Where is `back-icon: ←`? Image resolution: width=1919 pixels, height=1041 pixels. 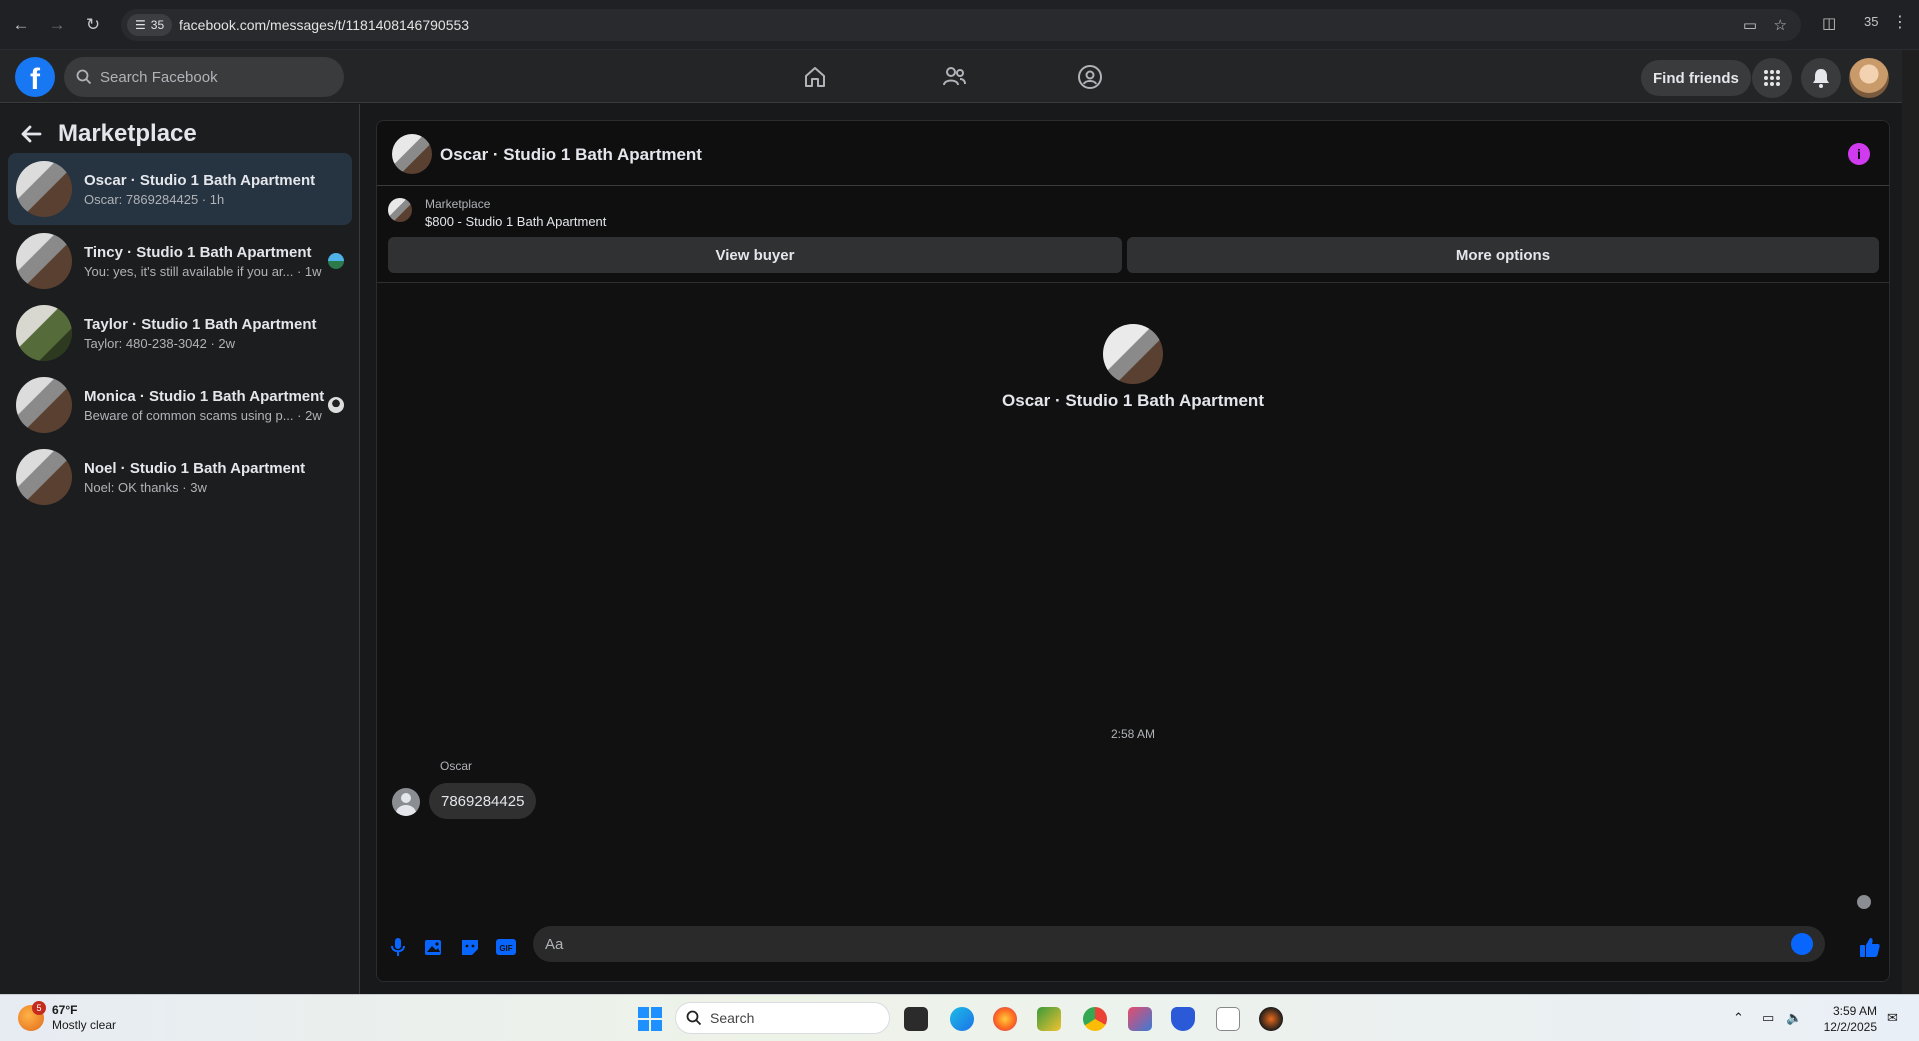 back-icon: ← is located at coordinates (21, 25).